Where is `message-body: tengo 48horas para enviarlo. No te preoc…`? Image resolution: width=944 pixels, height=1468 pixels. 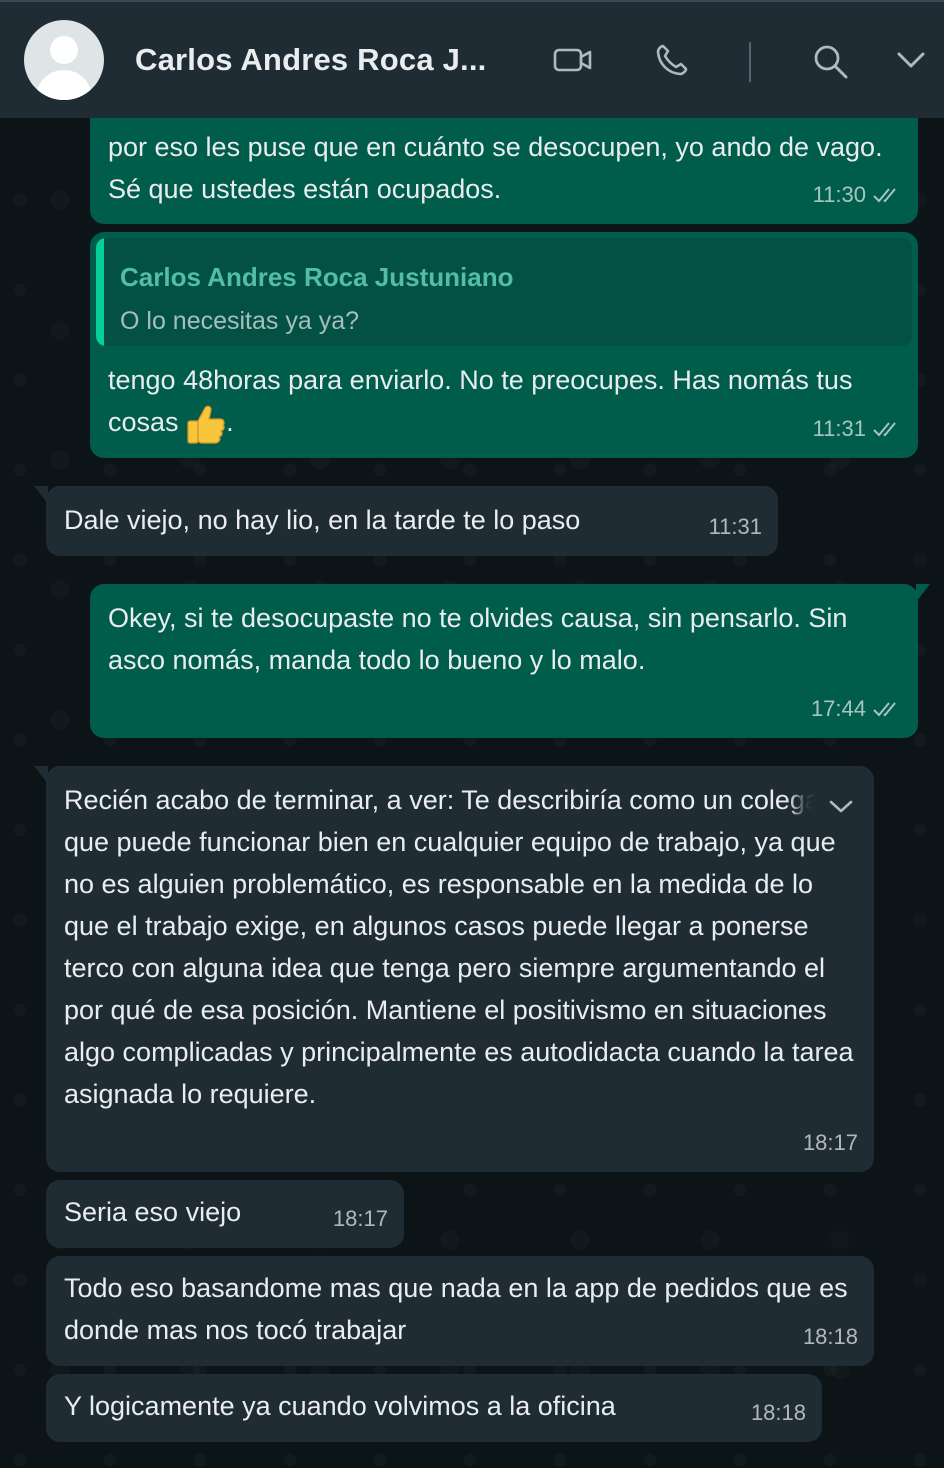
message-body: tengo 48horas para enviarlo. No te preoc… is located at coordinates (503, 402).